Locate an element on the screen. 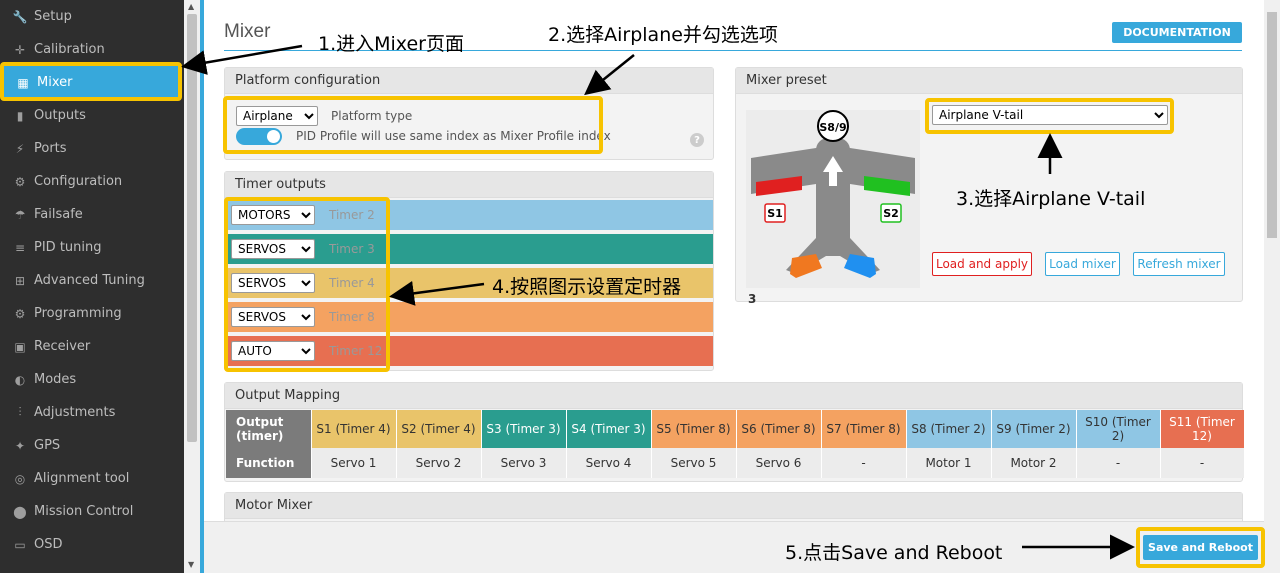 This screenshot has width=1280, height=573. sidebar-item-label: PID tuning is located at coordinates (68, 247).